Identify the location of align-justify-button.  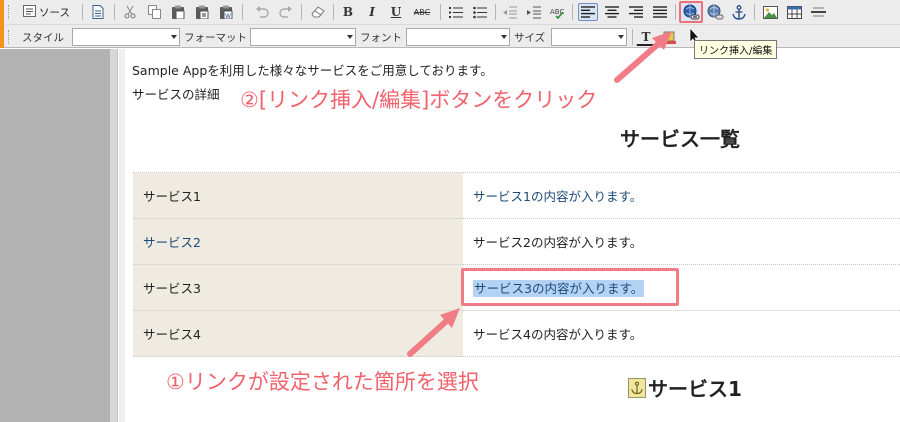
(660, 12).